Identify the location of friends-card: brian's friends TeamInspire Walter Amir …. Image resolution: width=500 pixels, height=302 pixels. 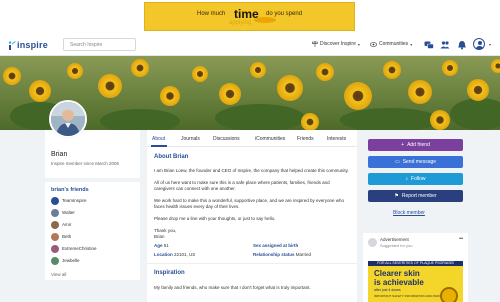
(92, 231).